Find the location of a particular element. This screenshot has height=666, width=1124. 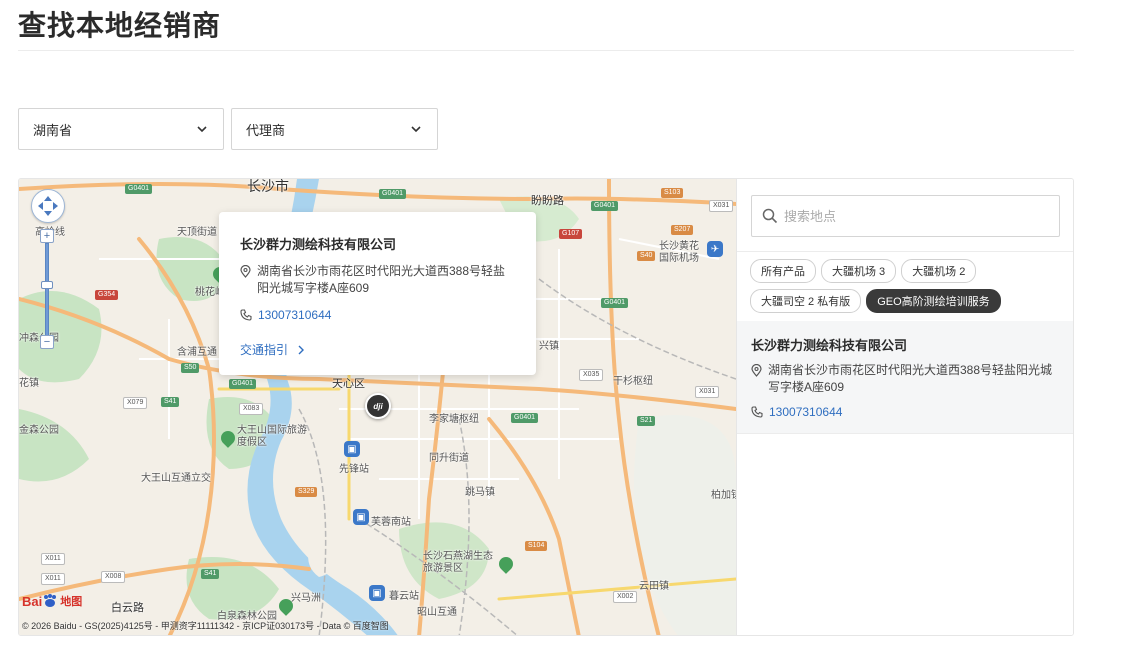

road-badge: X083 is located at coordinates (251, 409).